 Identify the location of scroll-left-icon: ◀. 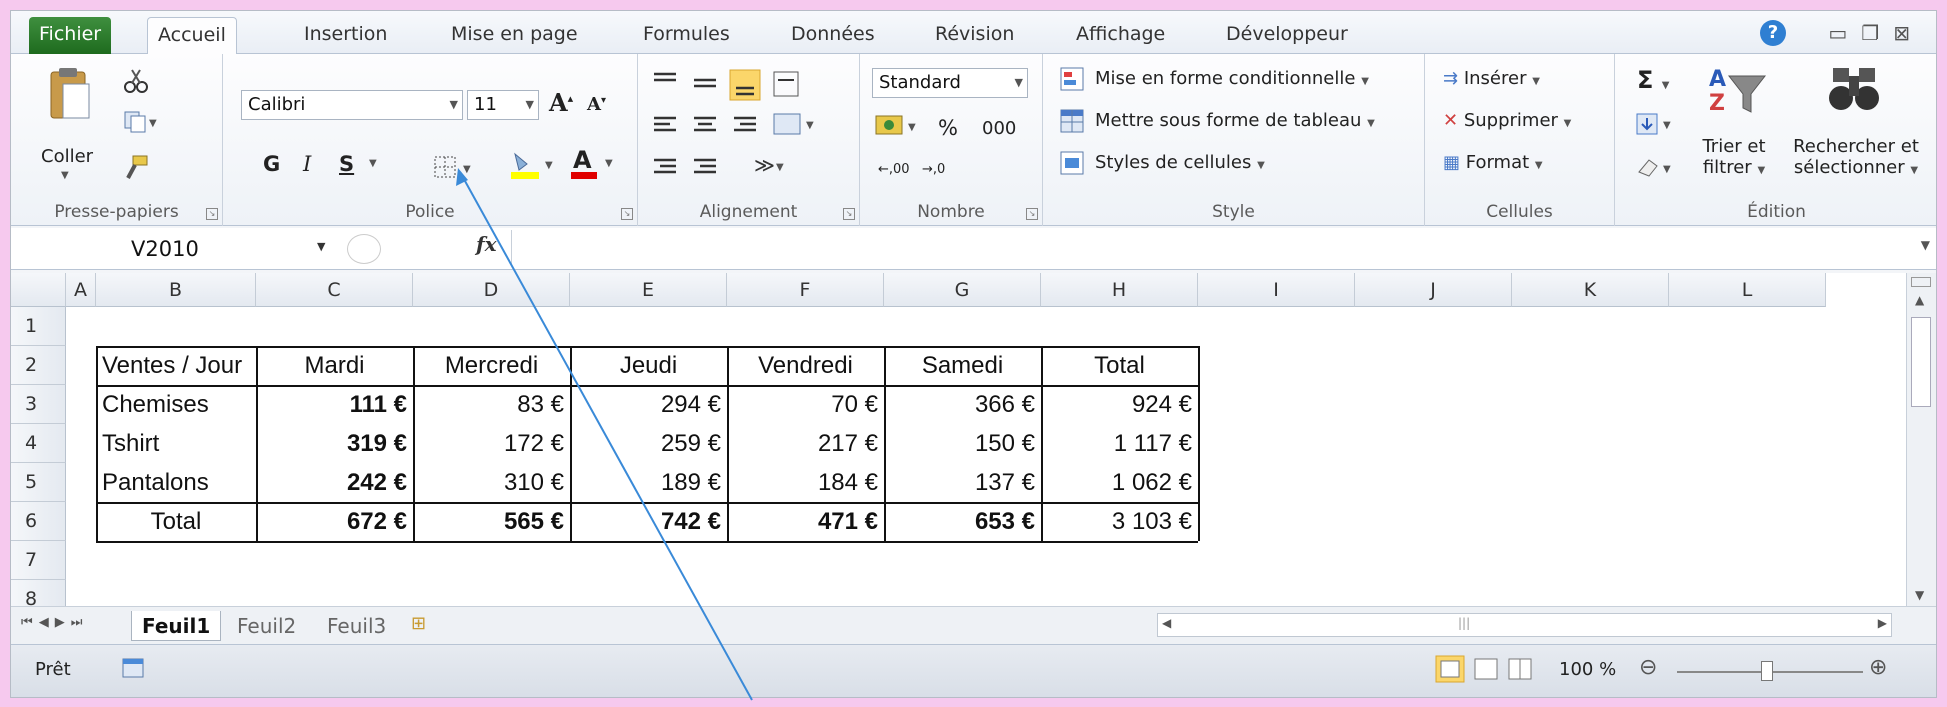
(1166, 623).